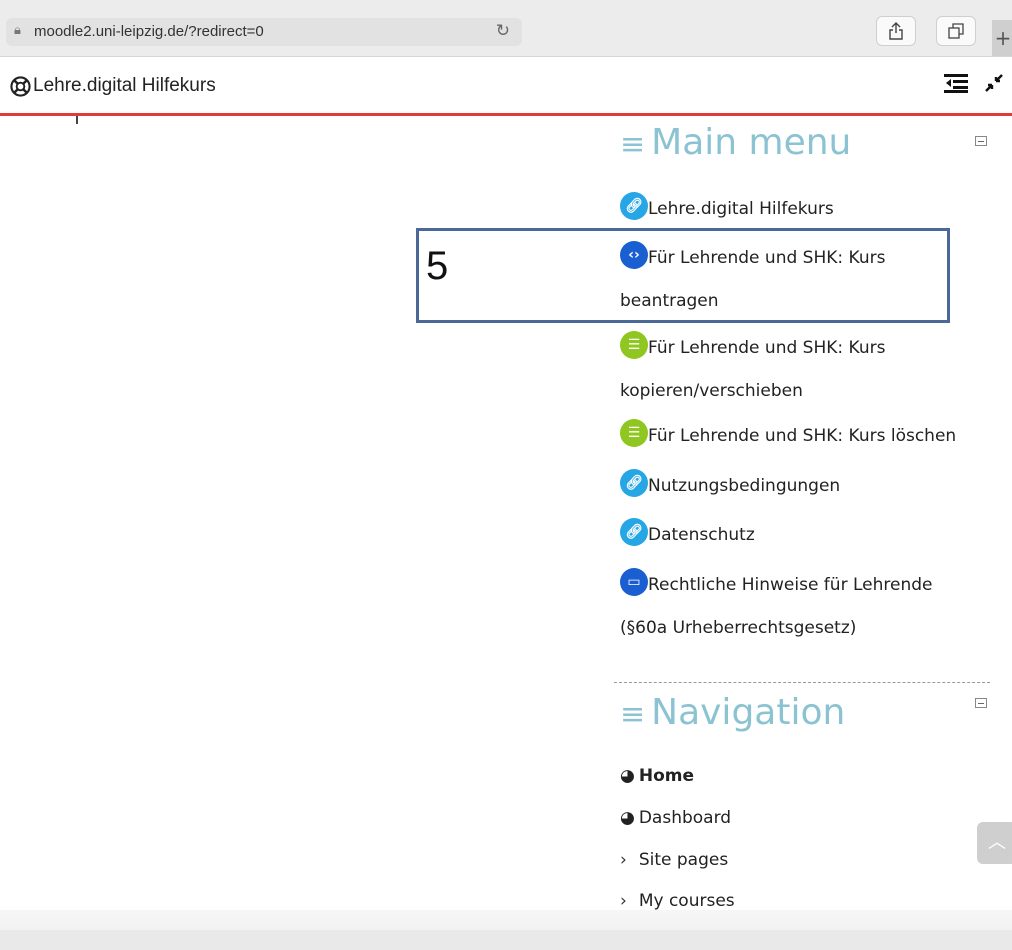 This screenshot has height=950, width=1012. Describe the element at coordinates (20, 86) in the screenshot. I see `lifebuoy-icon` at that location.